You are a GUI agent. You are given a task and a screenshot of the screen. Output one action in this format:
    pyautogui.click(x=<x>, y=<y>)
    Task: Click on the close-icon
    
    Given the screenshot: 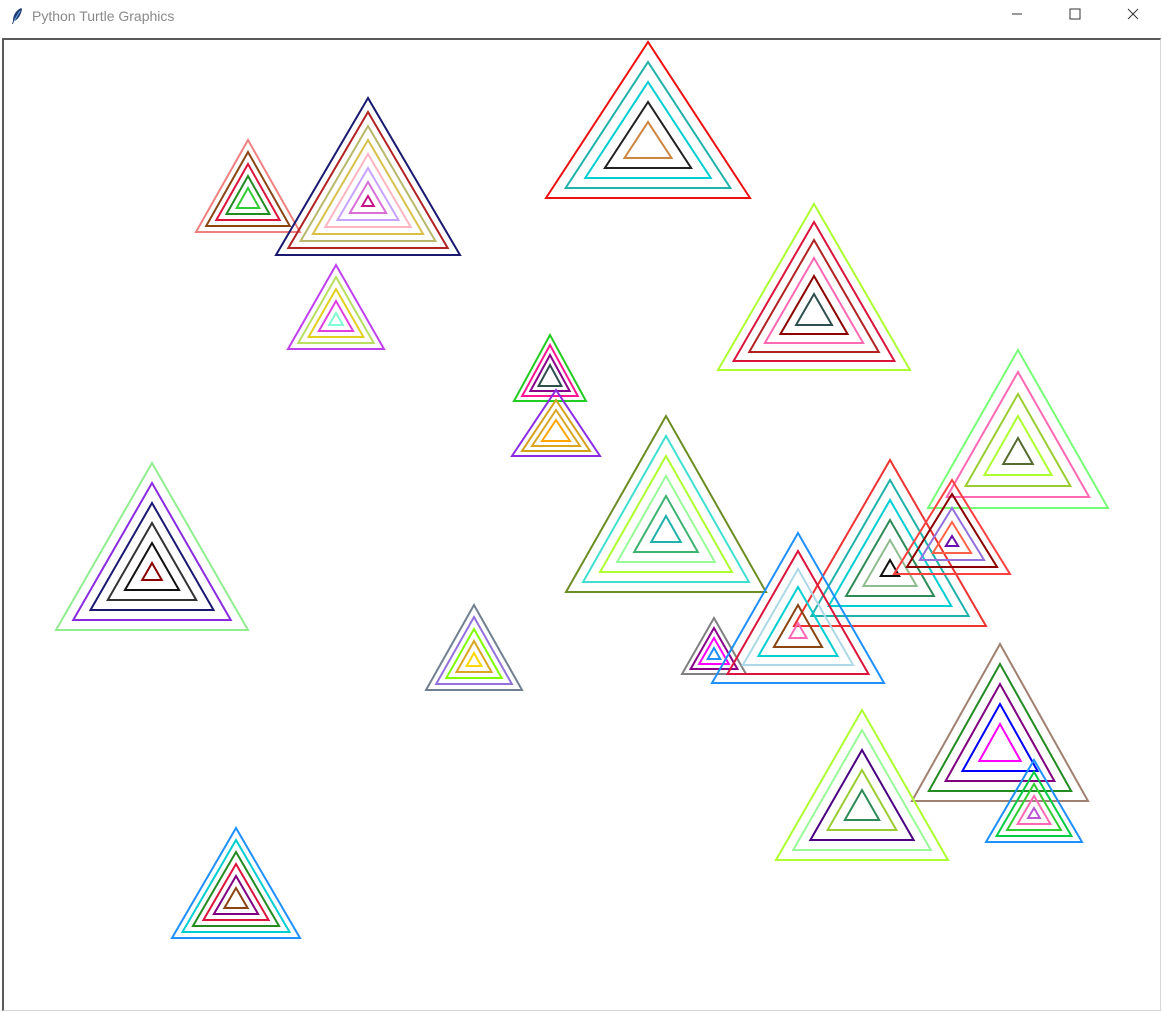 What is the action you would take?
    pyautogui.click(x=1133, y=16)
    